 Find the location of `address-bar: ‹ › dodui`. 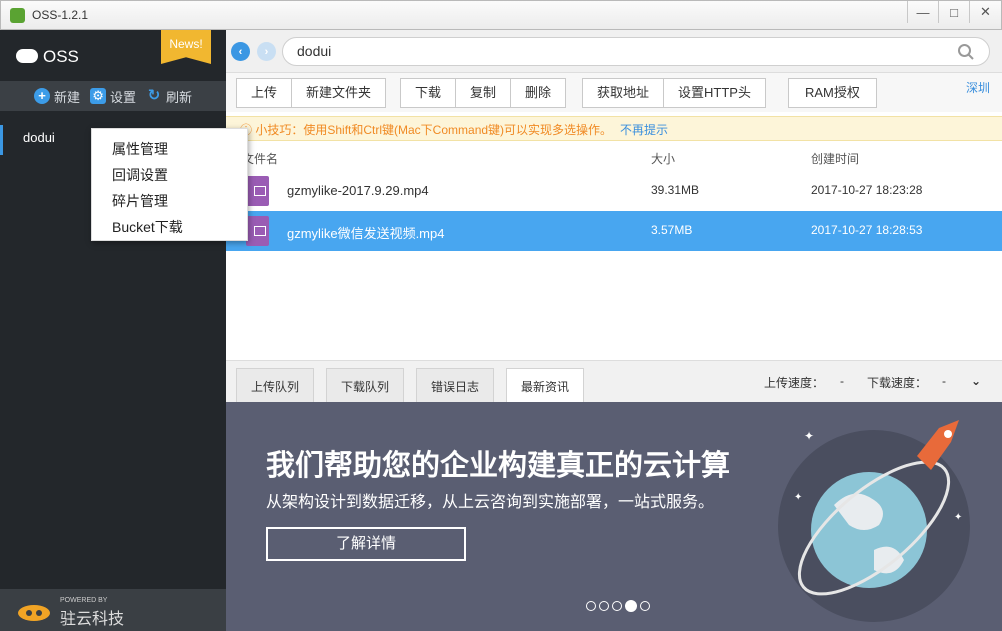

address-bar: ‹ › dodui is located at coordinates (614, 51).